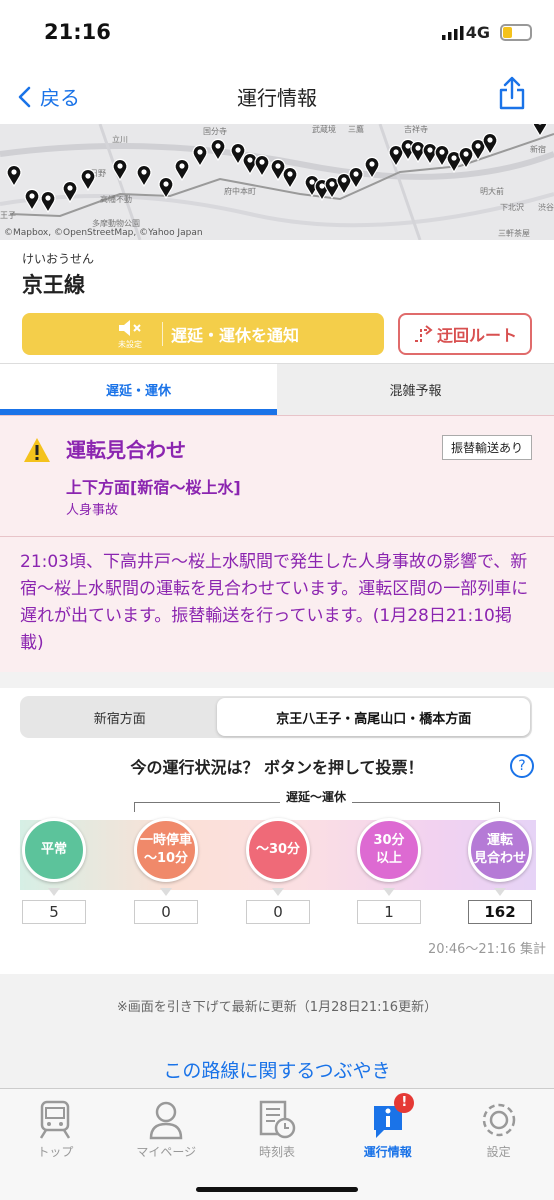 This screenshot has height=1200, width=554. What do you see at coordinates (498, 1120) in the screenshot?
I see `gear-icon` at bounding box center [498, 1120].